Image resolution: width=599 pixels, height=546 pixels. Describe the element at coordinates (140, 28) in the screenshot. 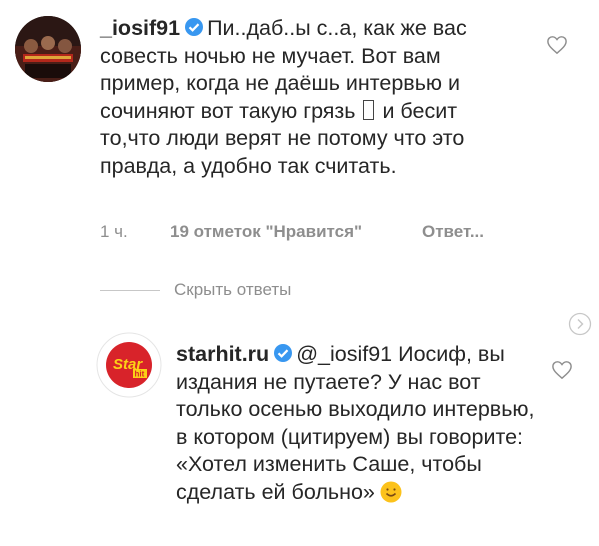

I see `username-iosif91: _iosif91` at that location.